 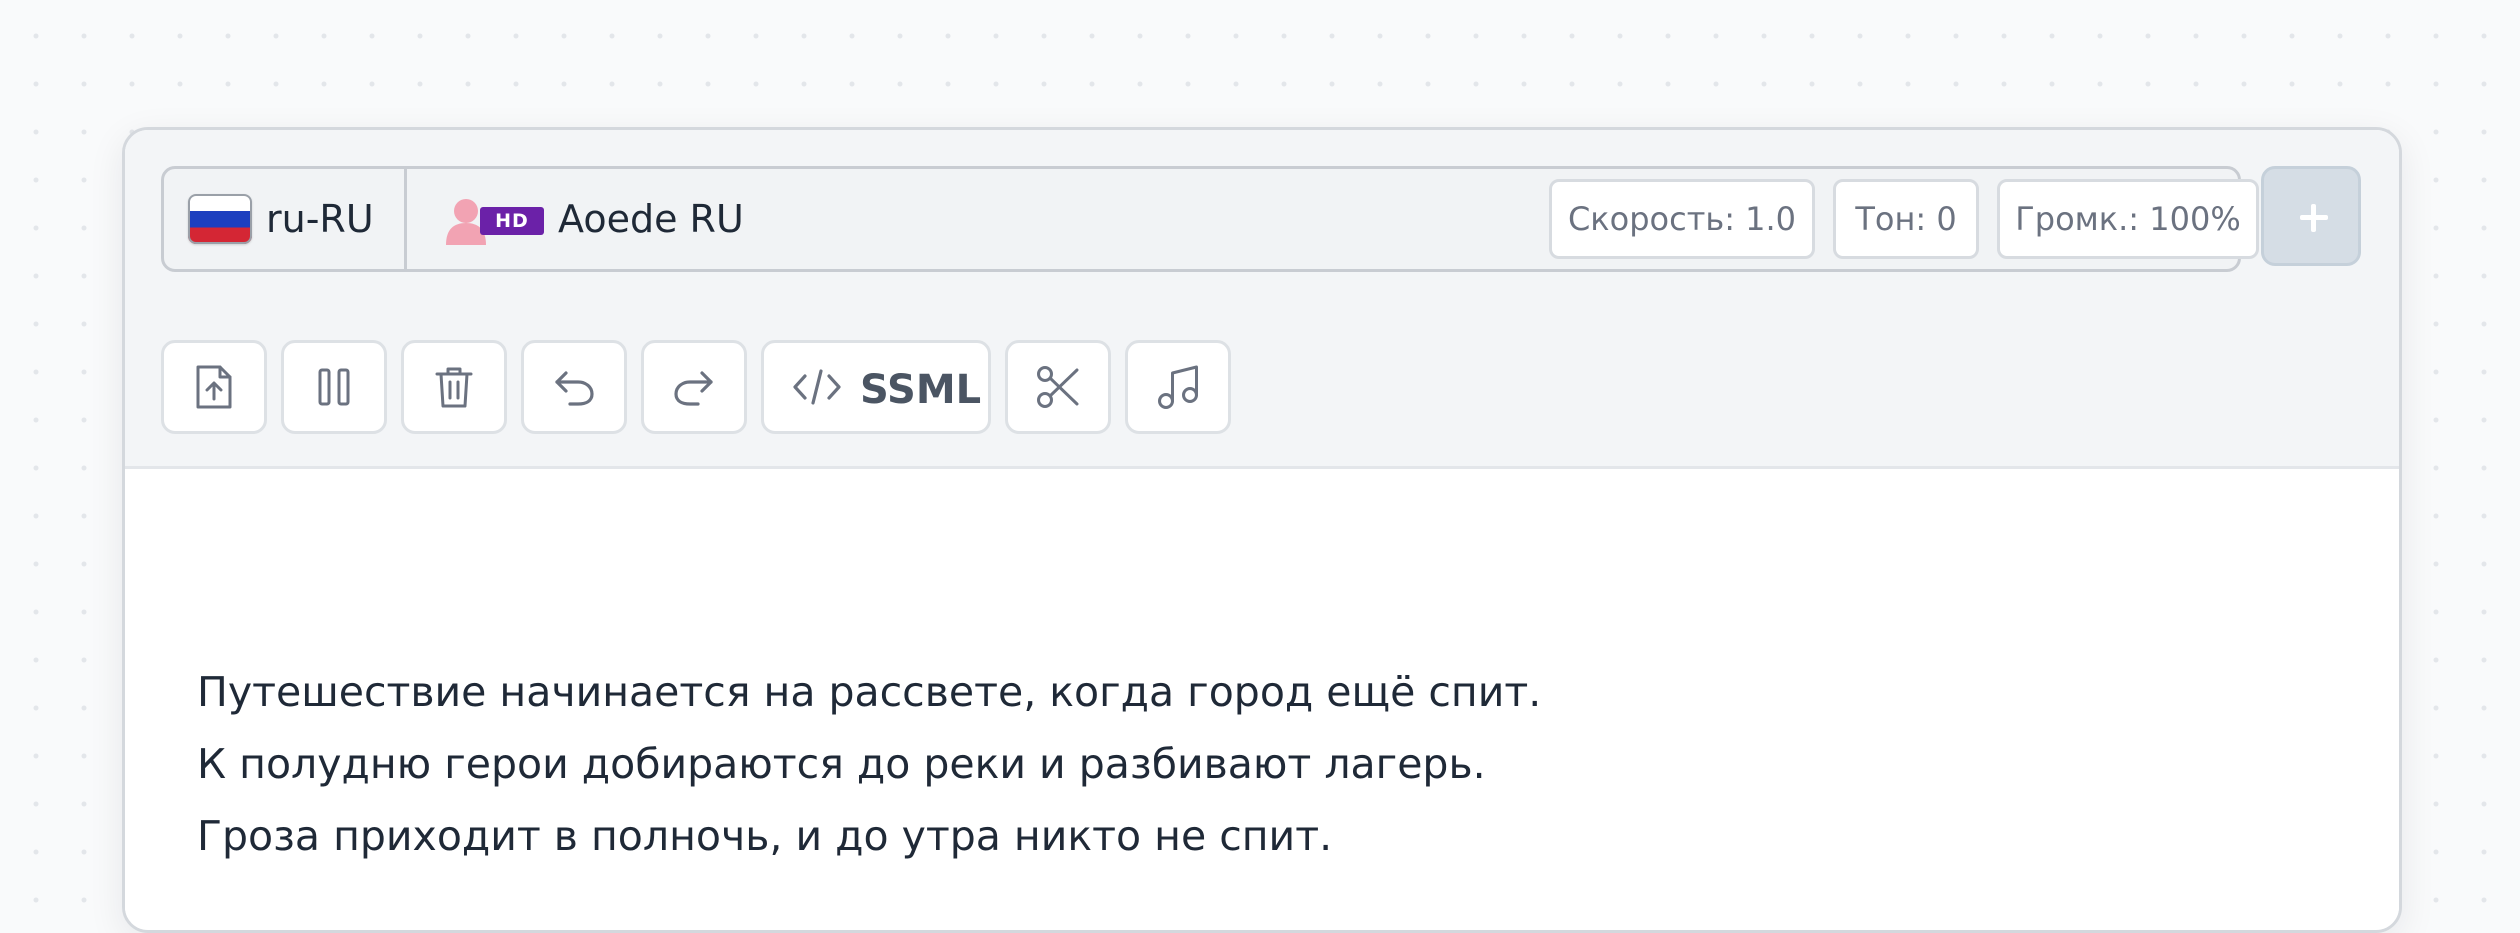 I want to click on hd-badge: HD, so click(x=512, y=221).